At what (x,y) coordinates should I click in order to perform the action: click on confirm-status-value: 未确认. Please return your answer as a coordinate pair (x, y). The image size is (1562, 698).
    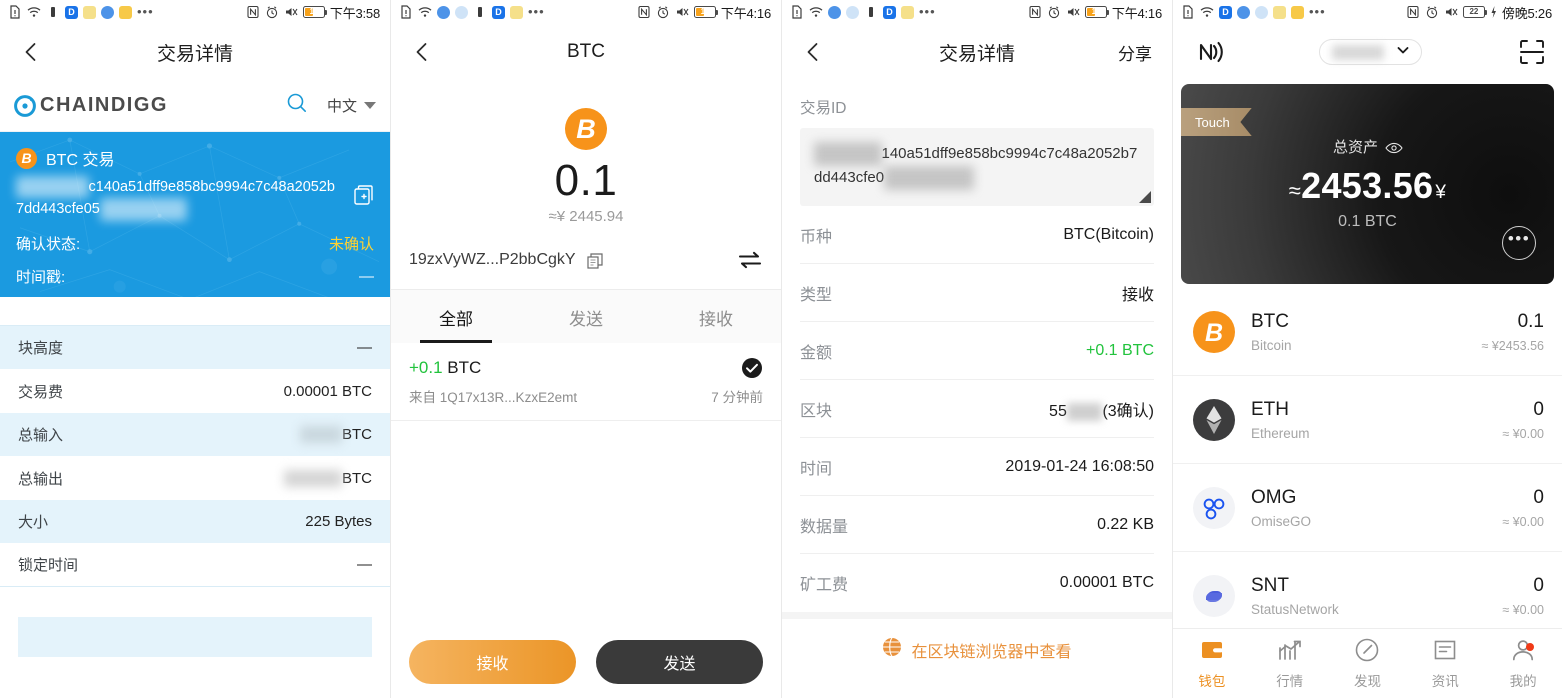
    Looking at the image, I should click on (351, 244).